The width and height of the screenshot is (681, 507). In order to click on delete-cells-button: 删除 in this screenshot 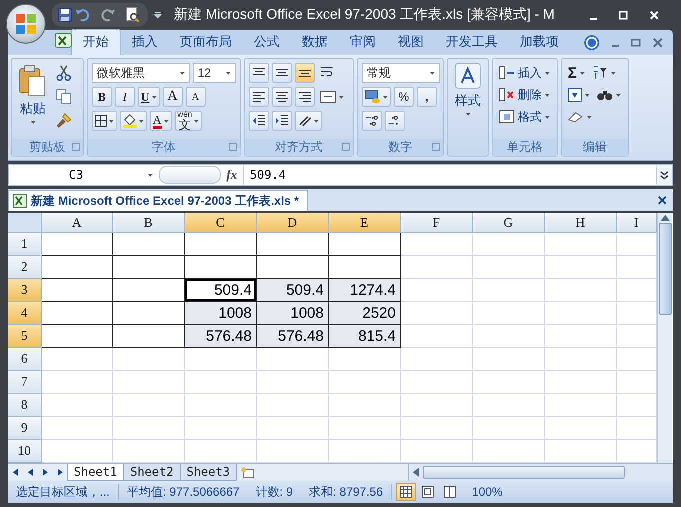, I will do `click(525, 95)`.